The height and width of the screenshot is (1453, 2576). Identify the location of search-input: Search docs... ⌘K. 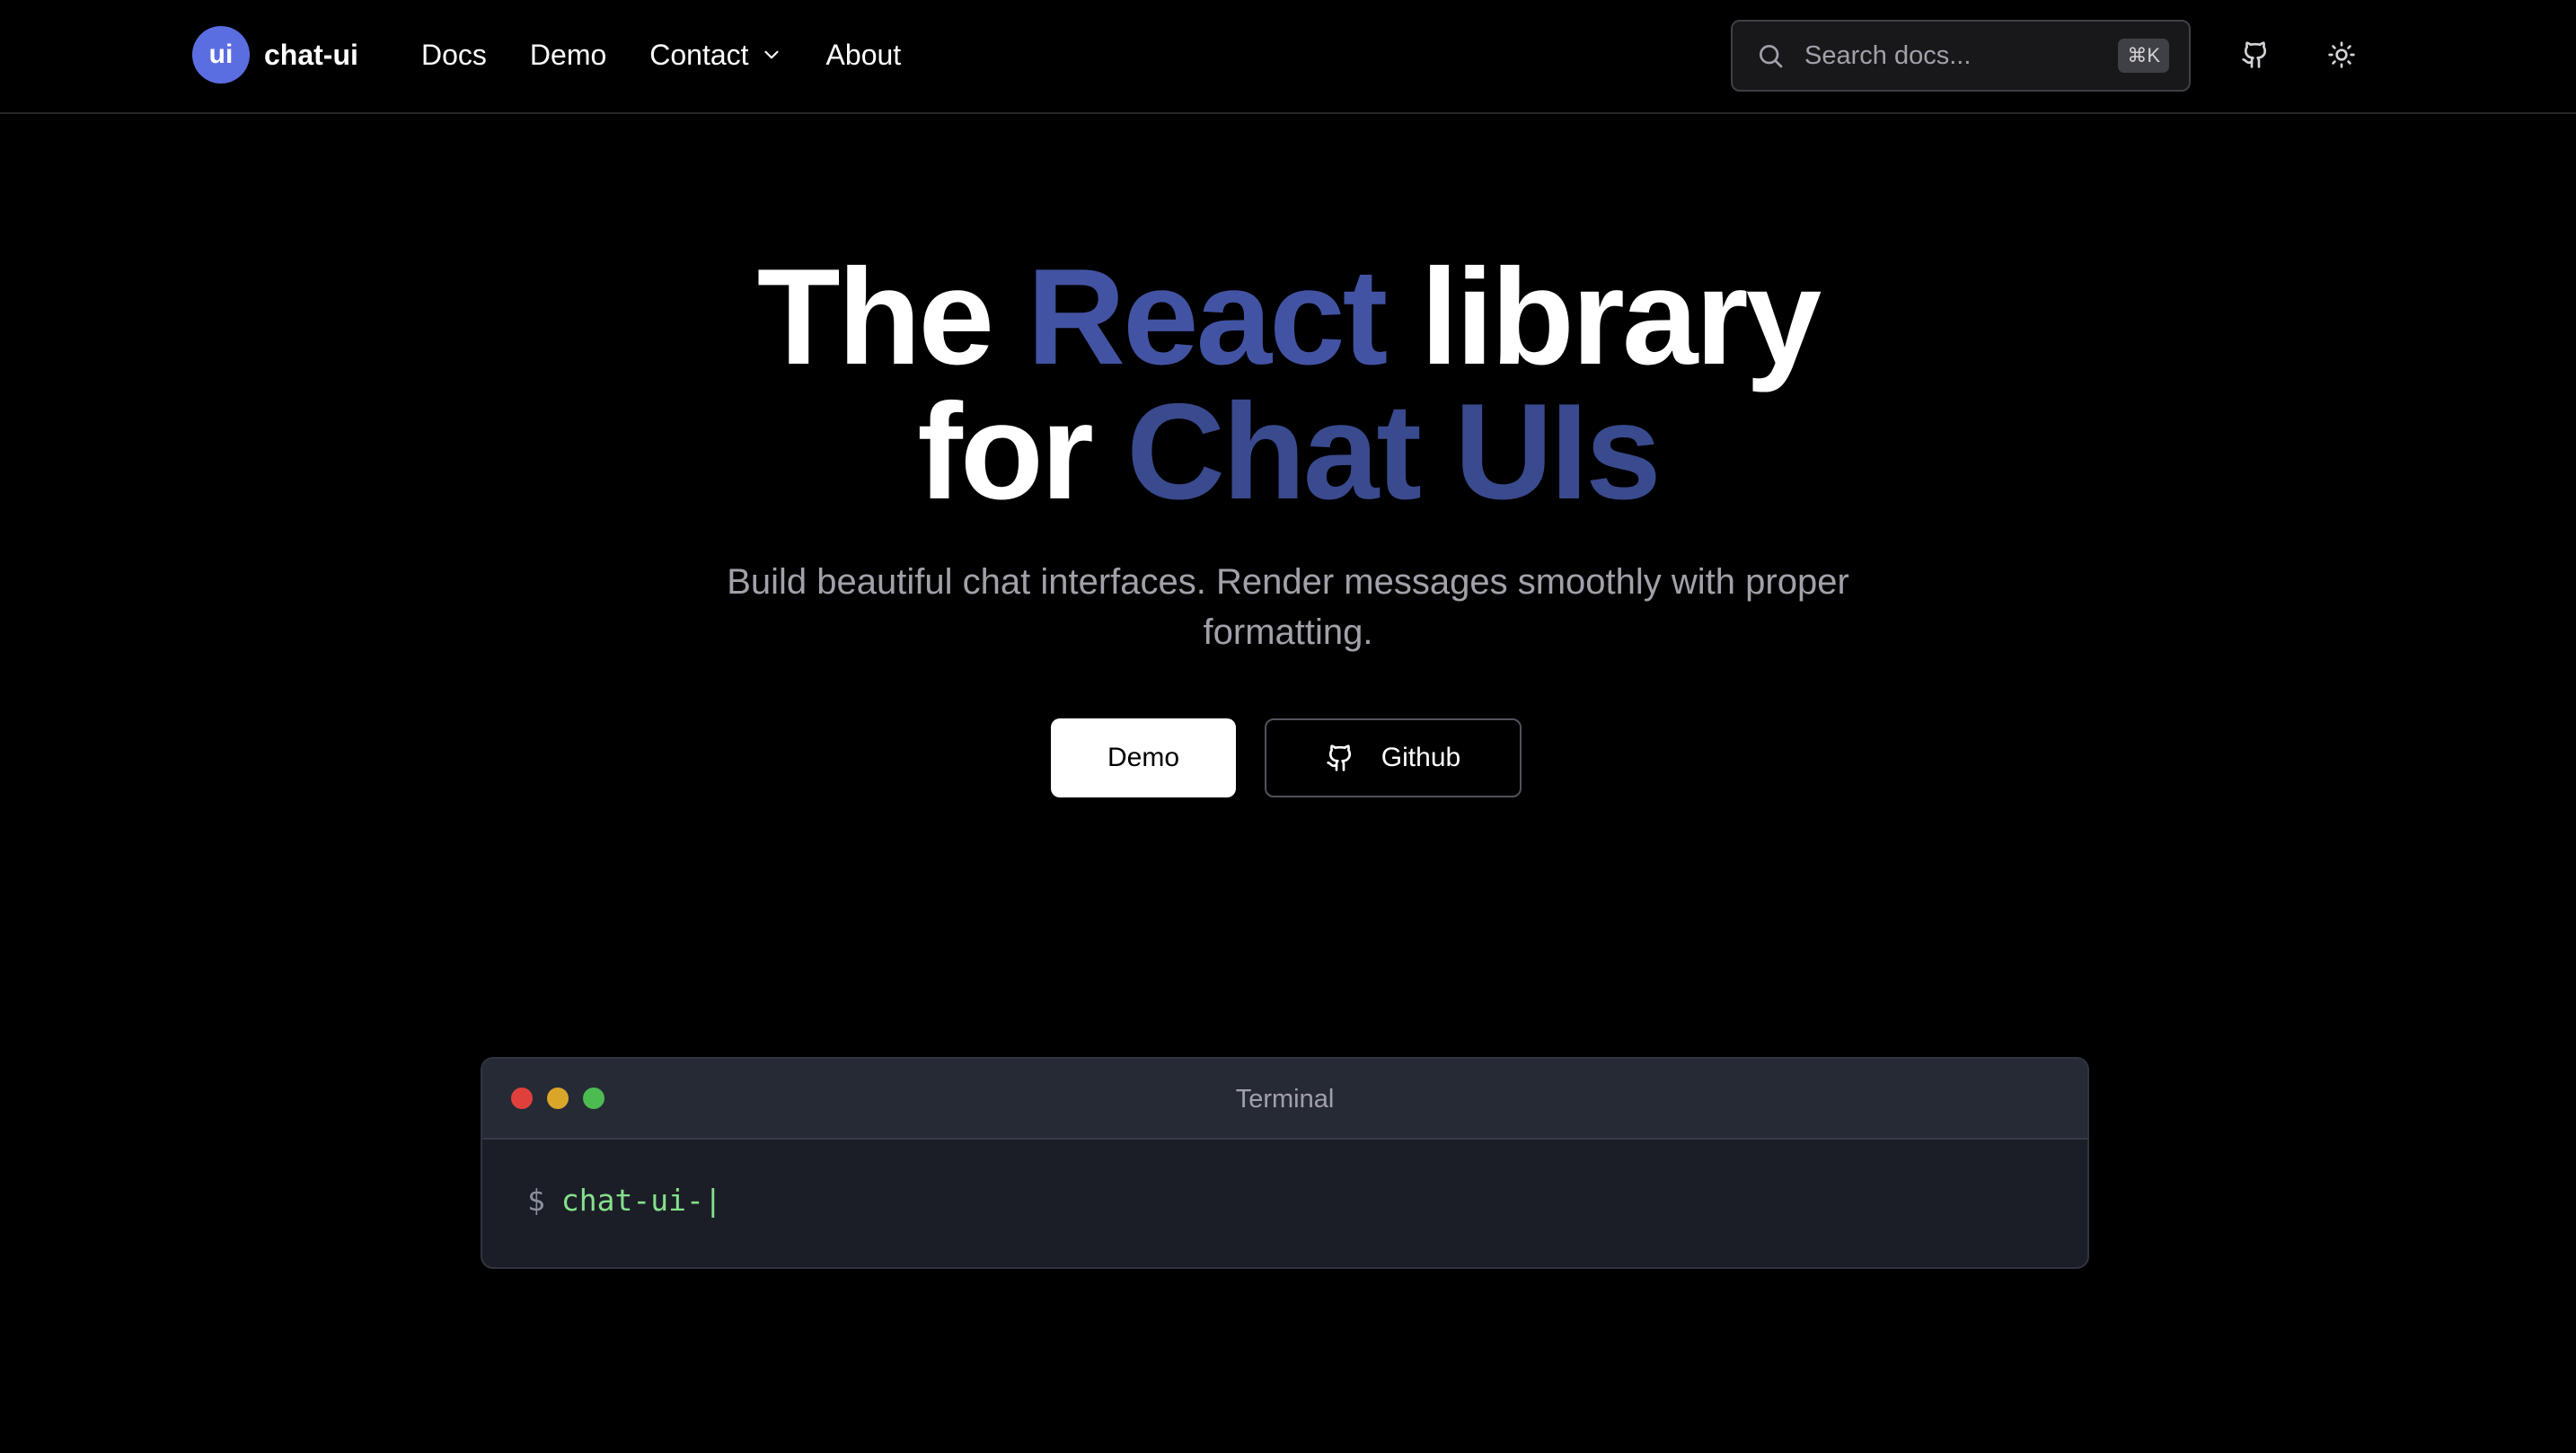
(1961, 56).